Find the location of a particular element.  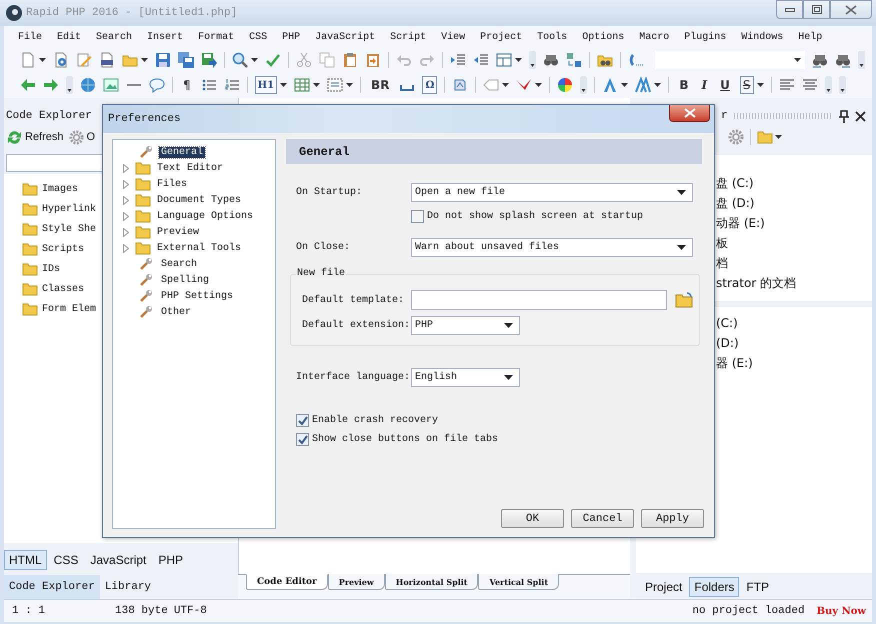

panel-title: r is located at coordinates (724, 116).